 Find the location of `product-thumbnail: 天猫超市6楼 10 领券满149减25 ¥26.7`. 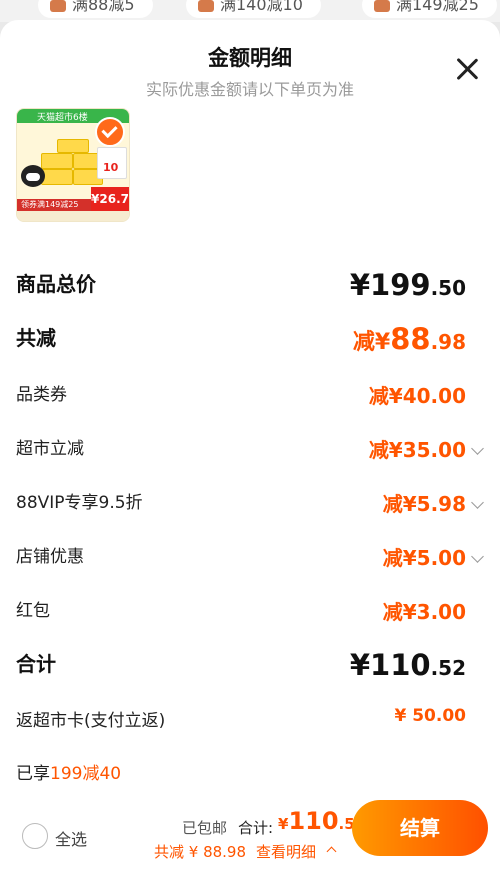

product-thumbnail: 天猫超市6楼 10 领券满149减25 ¥26.7 is located at coordinates (73, 165).